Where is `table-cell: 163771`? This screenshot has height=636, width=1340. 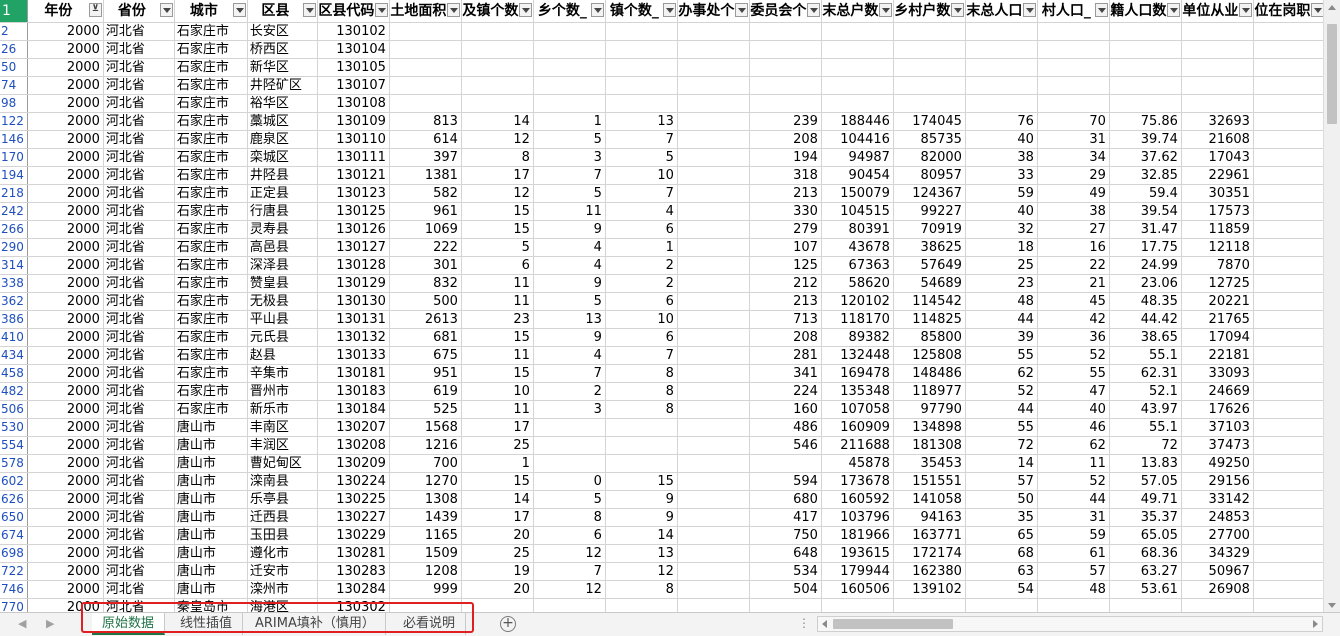
table-cell: 163771 is located at coordinates (929, 535).